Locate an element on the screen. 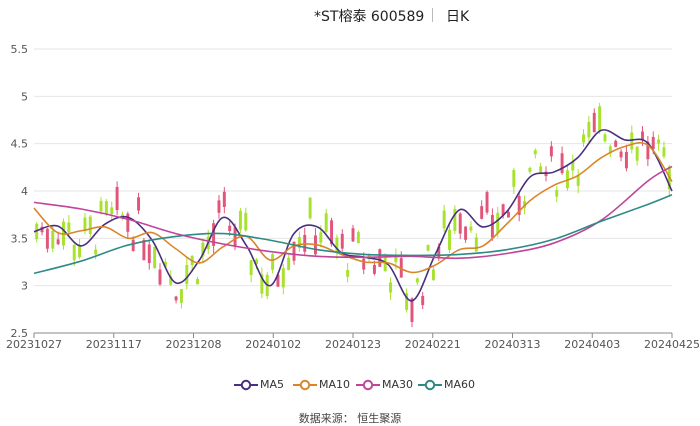 The height and width of the screenshot is (426, 700). y-tick-label: 3.5 is located at coordinates (20, 238).